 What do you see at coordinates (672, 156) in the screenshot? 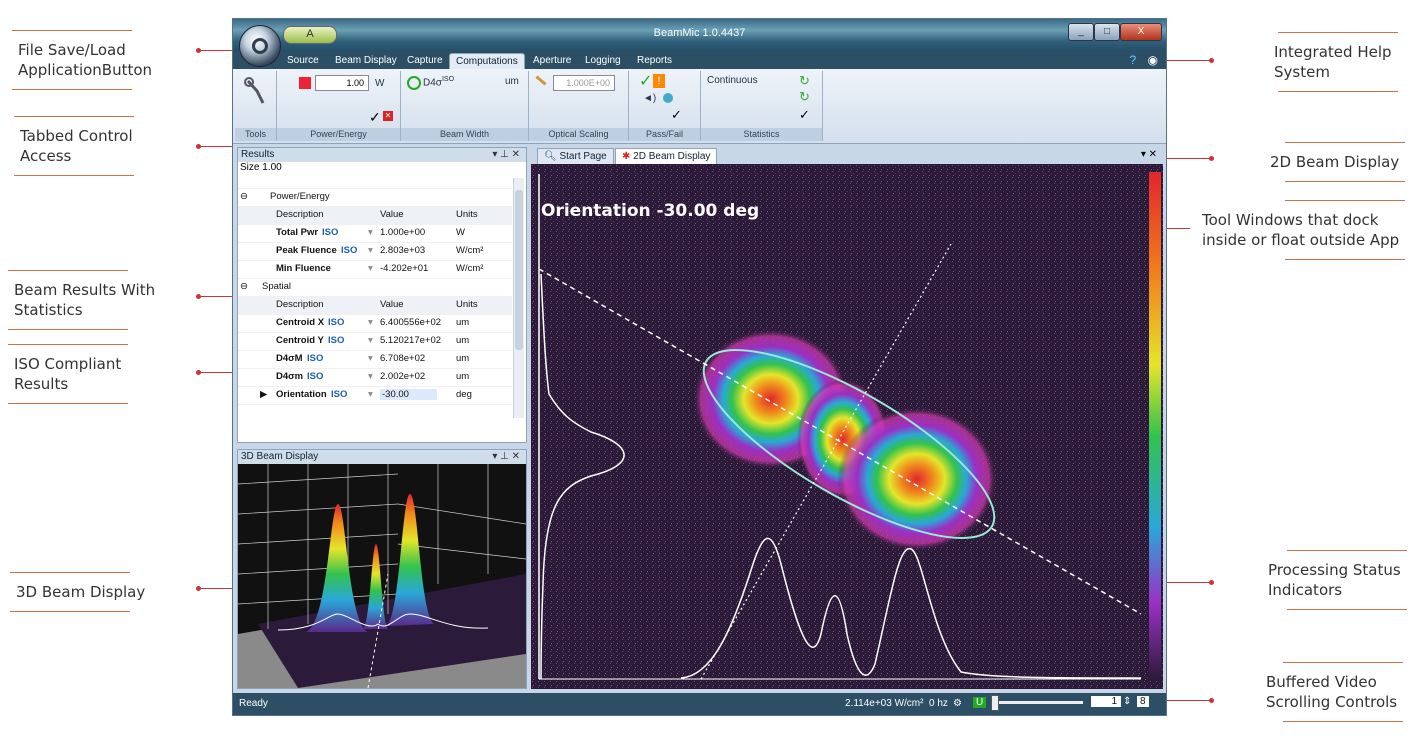
I see `tab-label: 2D Beam Display` at bounding box center [672, 156].